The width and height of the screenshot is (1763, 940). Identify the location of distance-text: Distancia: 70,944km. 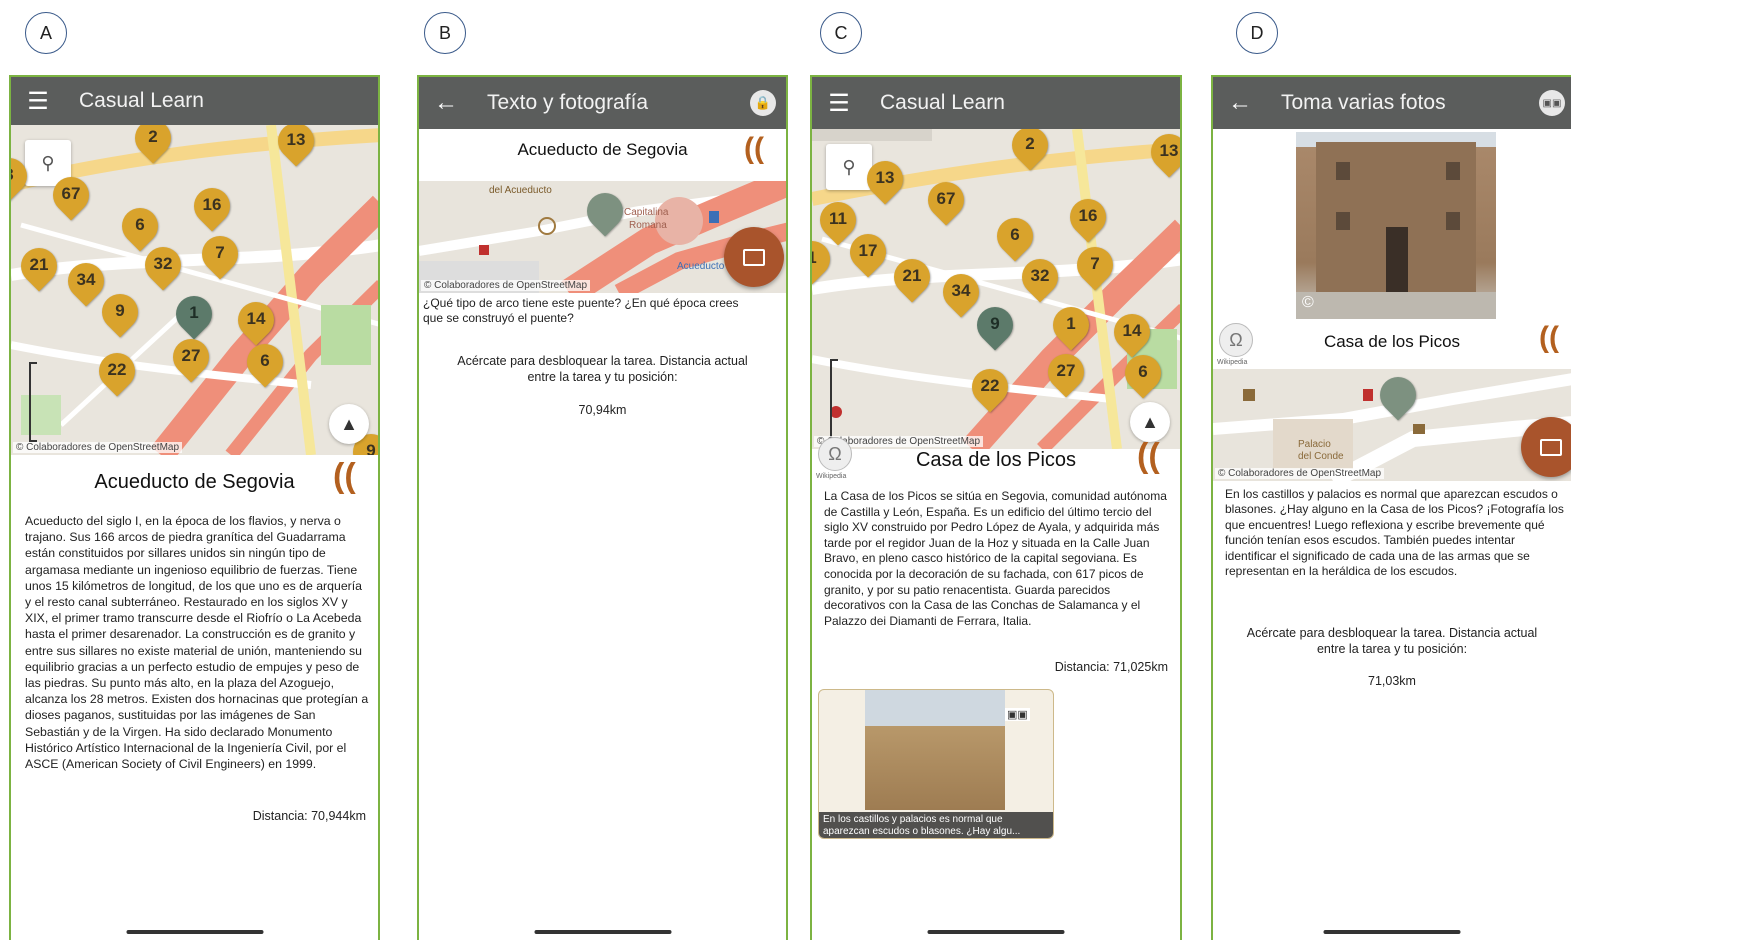
(309, 816).